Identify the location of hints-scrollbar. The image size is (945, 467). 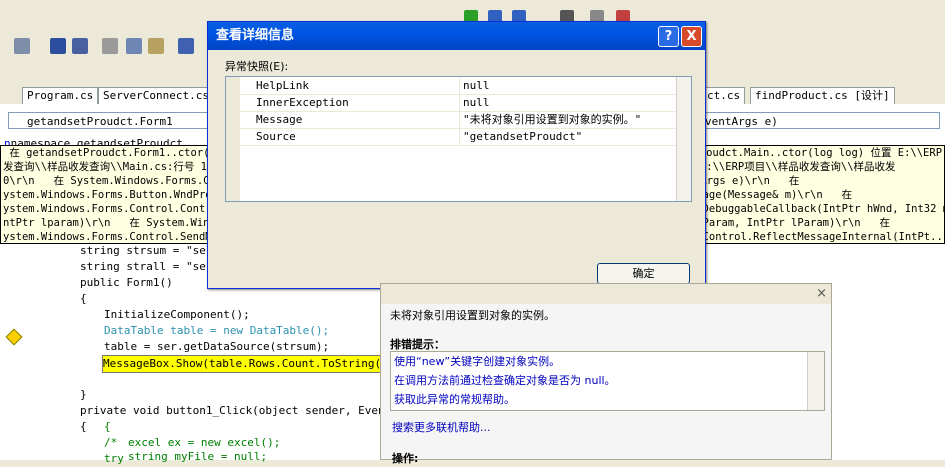
(815, 381).